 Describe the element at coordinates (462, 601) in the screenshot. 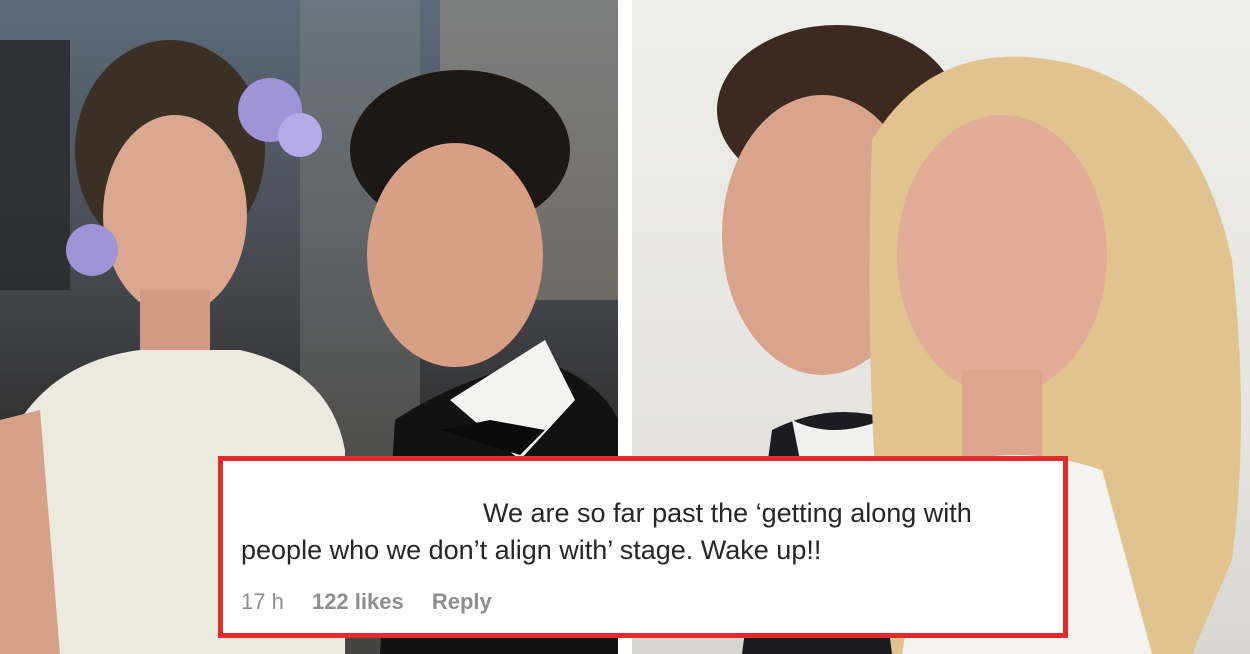

I see `reply-button: Reply` at that location.